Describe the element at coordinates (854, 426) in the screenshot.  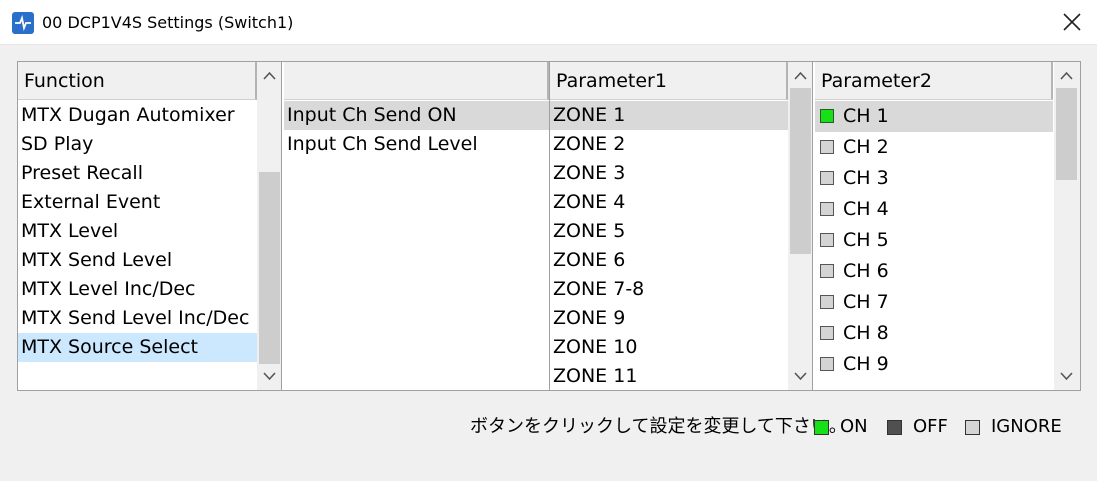
I see `legend-on-label: ON` at that location.